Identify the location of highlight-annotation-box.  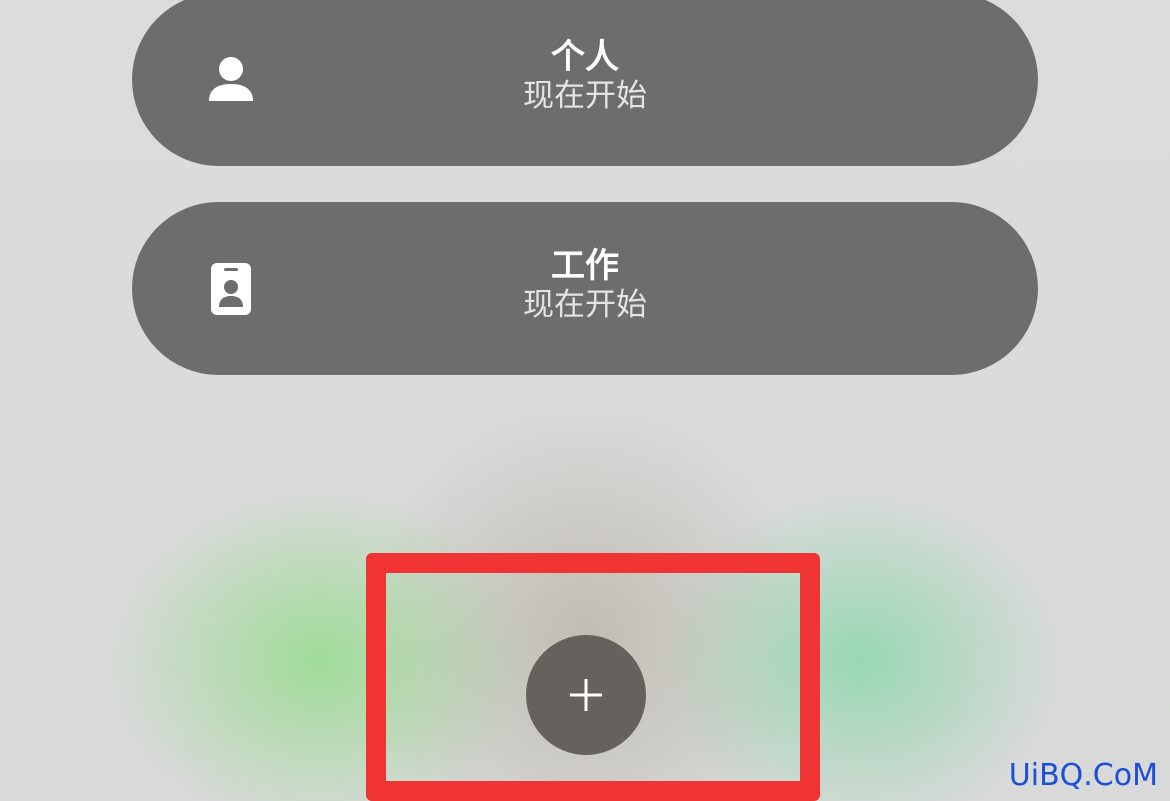
(593, 677).